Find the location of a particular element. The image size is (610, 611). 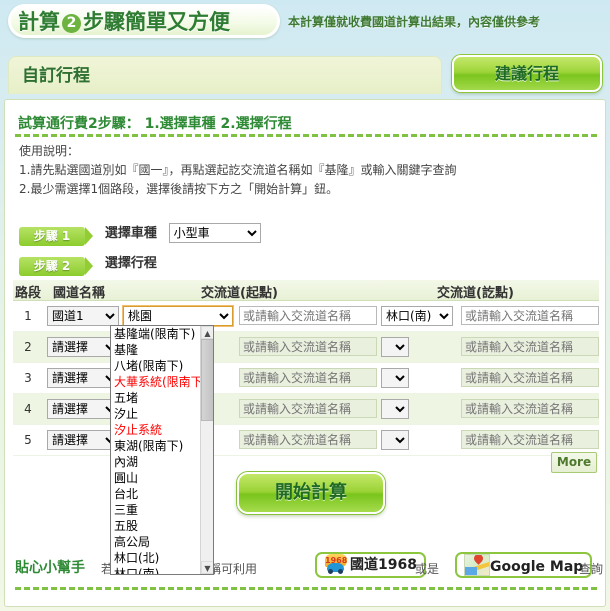

banner-step-count: 2 is located at coordinates (71, 23).